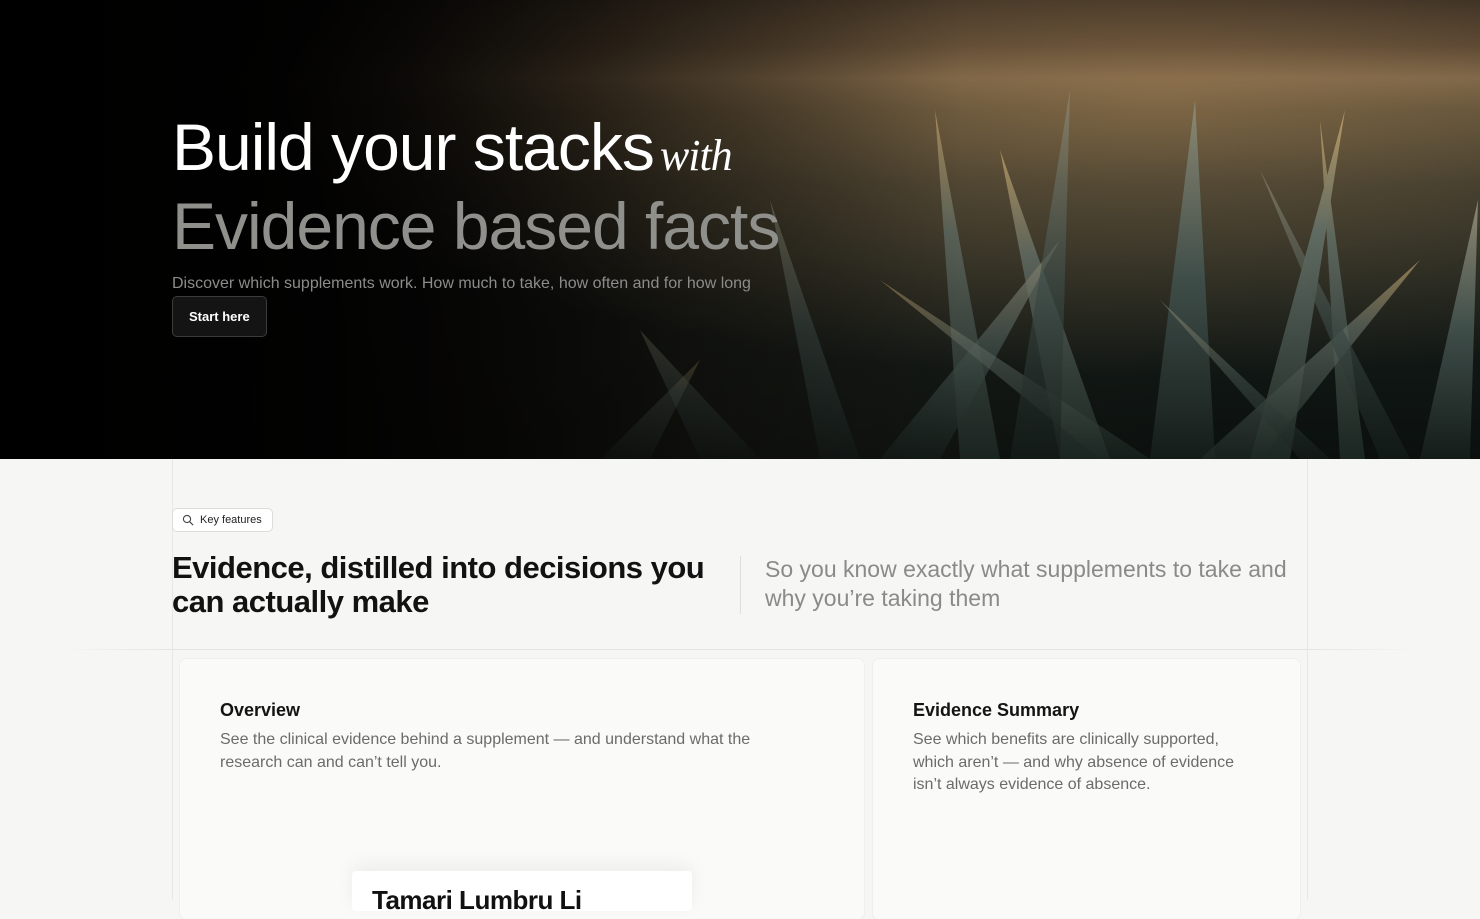 This screenshot has width=1480, height=919. What do you see at coordinates (260, 710) in the screenshot?
I see `card-title: Overview` at bounding box center [260, 710].